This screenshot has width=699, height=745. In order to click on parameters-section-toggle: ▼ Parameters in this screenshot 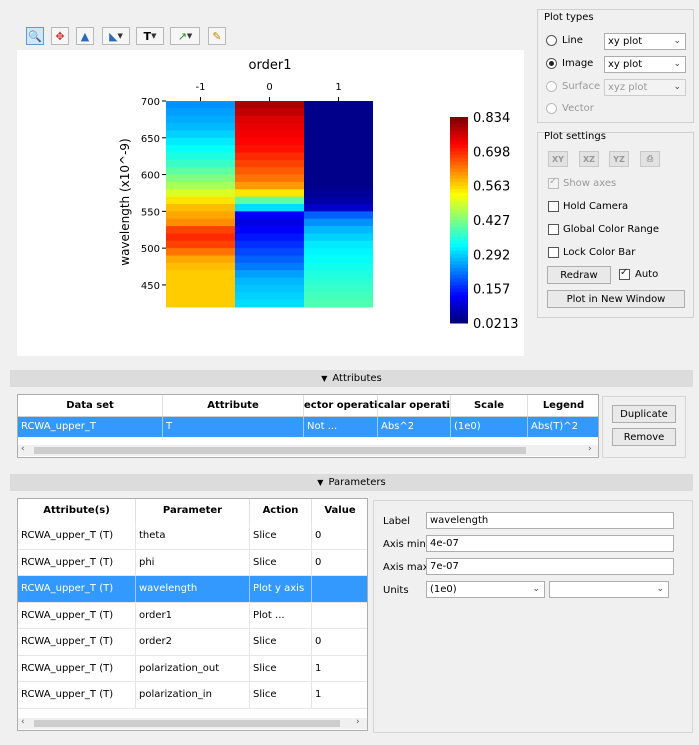, I will do `click(351, 482)`.